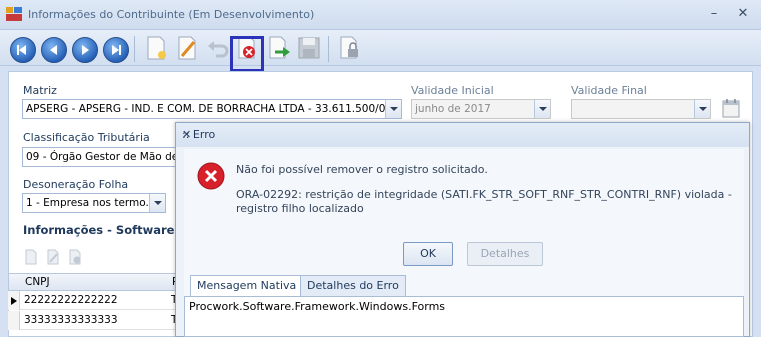 This screenshot has width=761, height=337. What do you see at coordinates (156, 48) in the screenshot?
I see `new-icon` at bounding box center [156, 48].